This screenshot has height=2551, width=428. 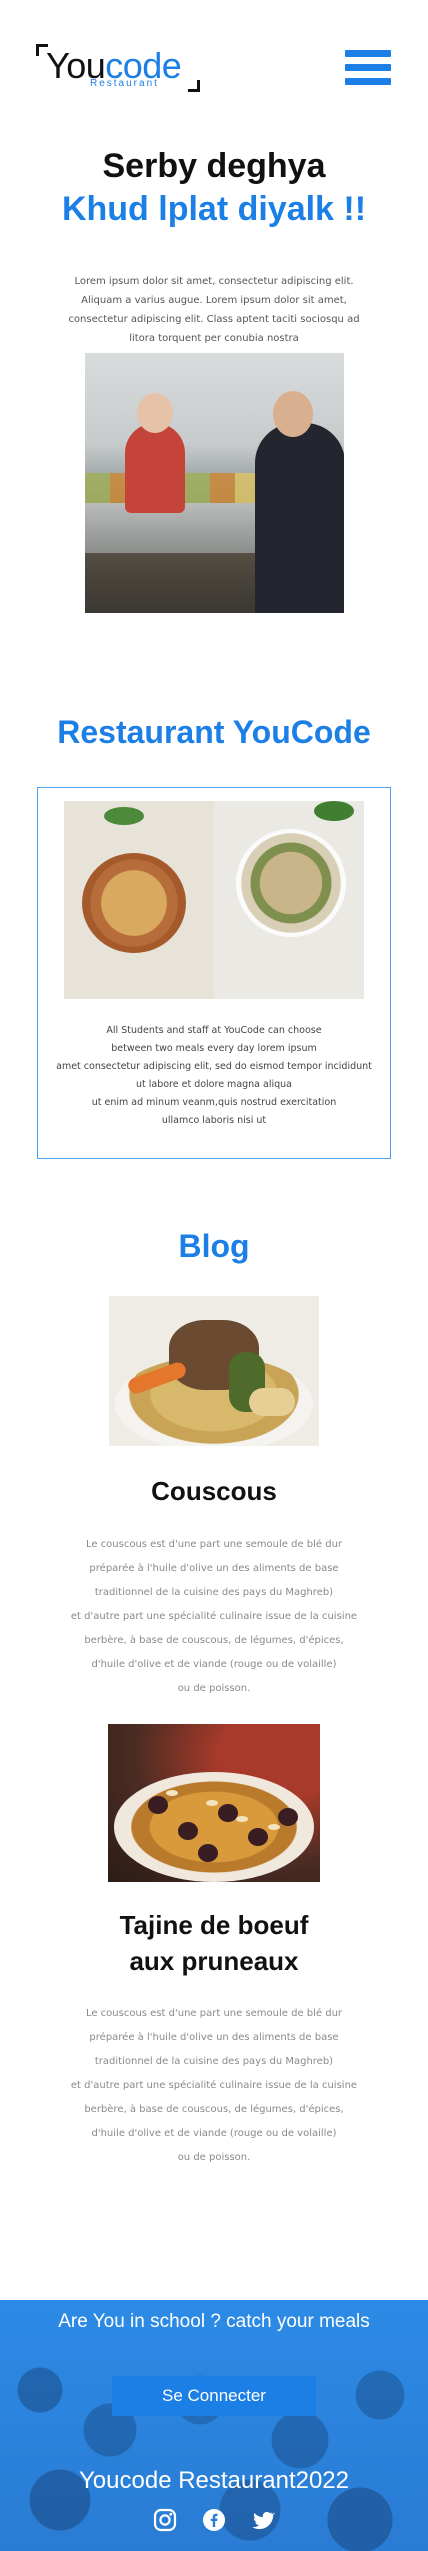 I want to click on footer-brand: Youcode Restaurant2022, so click(x=214, y=2480).